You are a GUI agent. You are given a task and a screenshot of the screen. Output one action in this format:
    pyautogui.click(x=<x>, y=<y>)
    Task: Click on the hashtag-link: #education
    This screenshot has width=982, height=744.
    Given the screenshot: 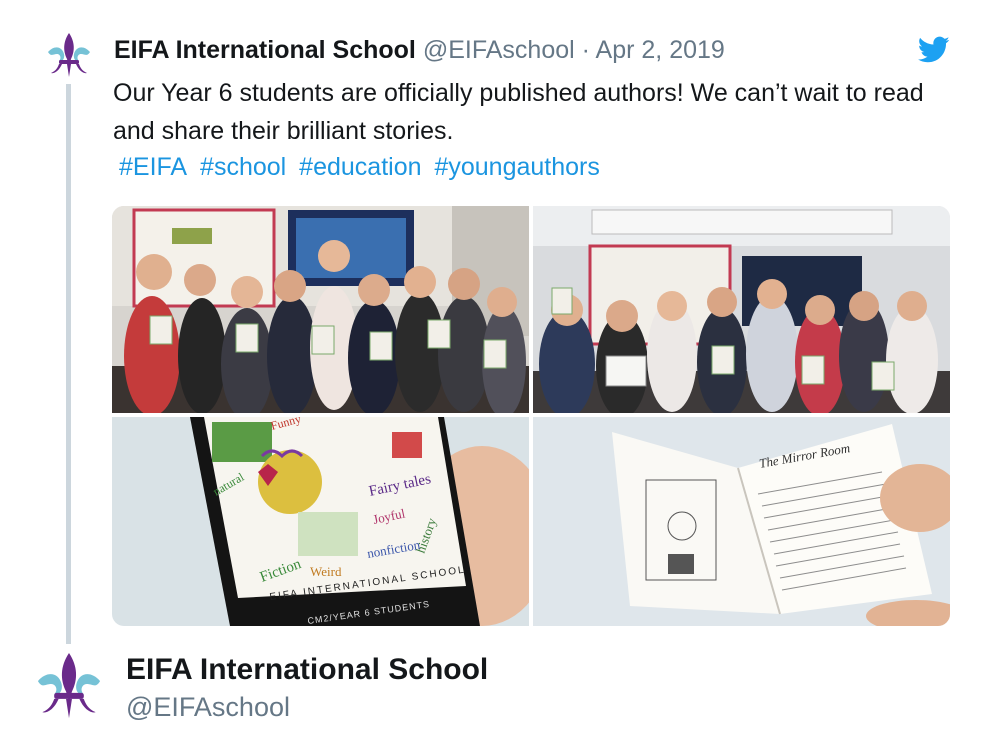 What is the action you would take?
    pyautogui.click(x=360, y=167)
    